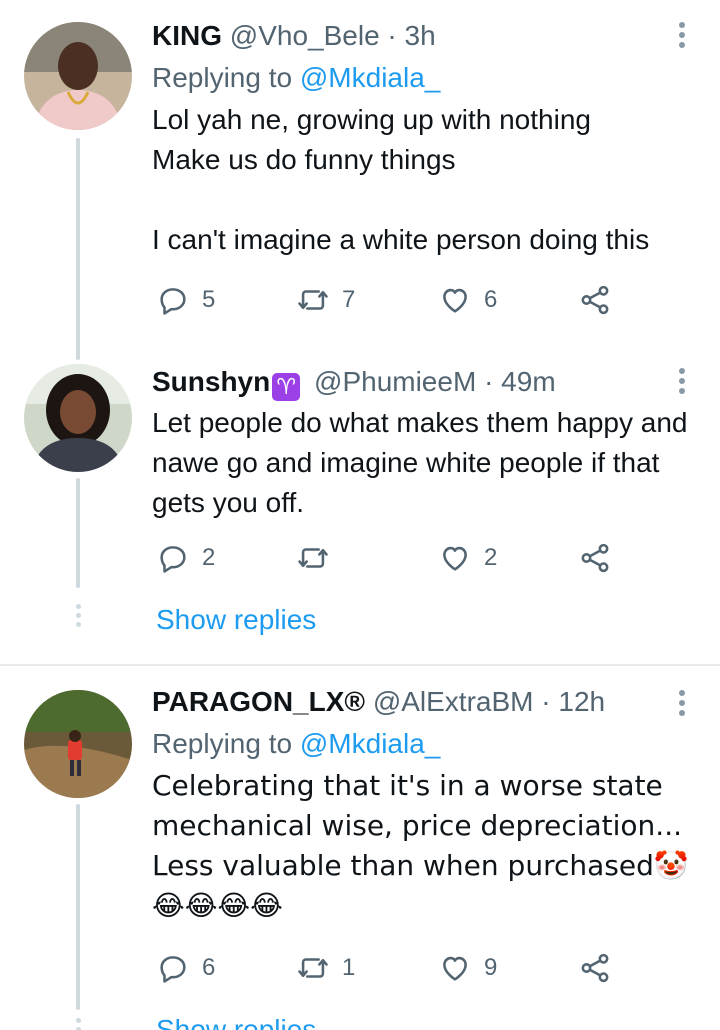 The image size is (720, 1030). I want to click on retweet-button: 7, so click(325, 300).